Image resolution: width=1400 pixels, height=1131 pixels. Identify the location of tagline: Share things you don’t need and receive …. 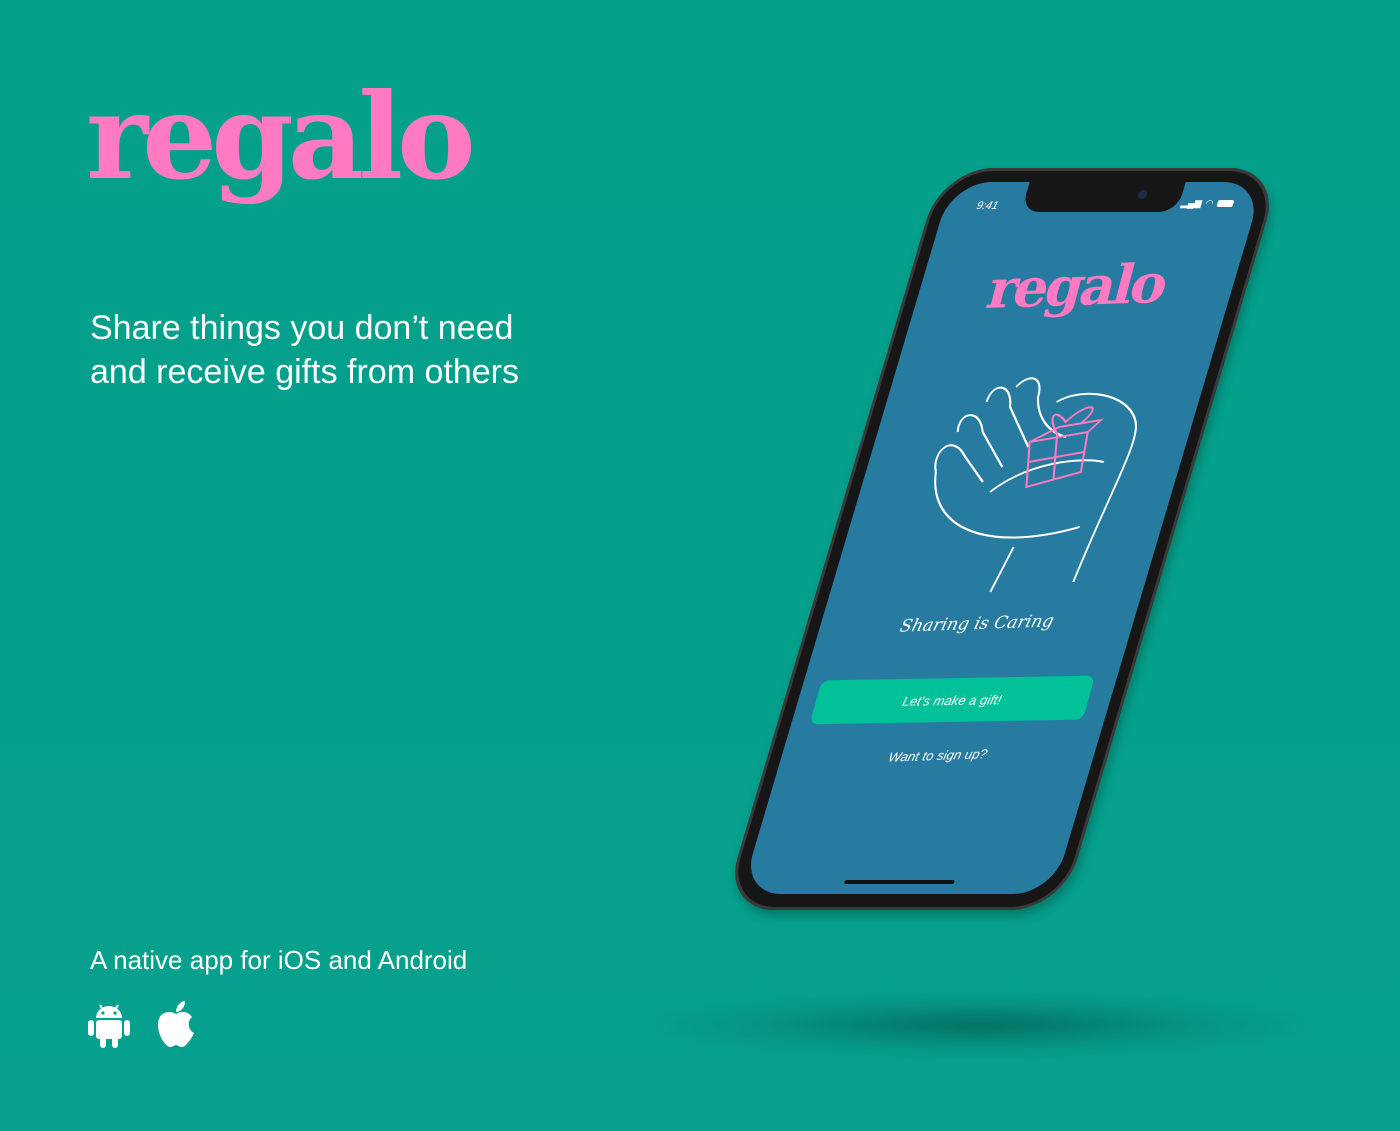
(350, 350).